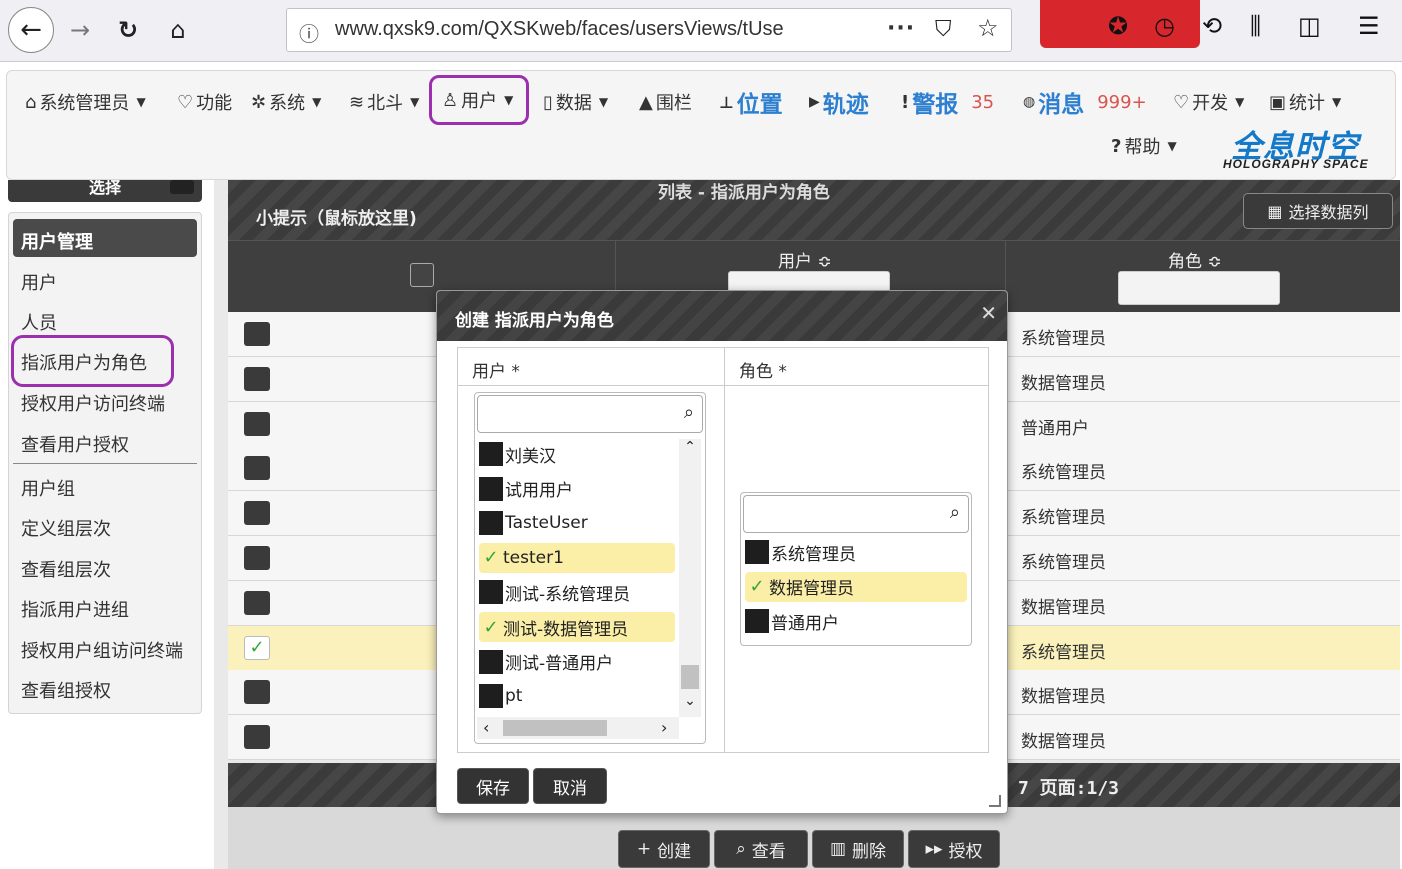 The image size is (1402, 869). What do you see at coordinates (1309, 26) in the screenshot?
I see `sidebar-icon: ◫` at bounding box center [1309, 26].